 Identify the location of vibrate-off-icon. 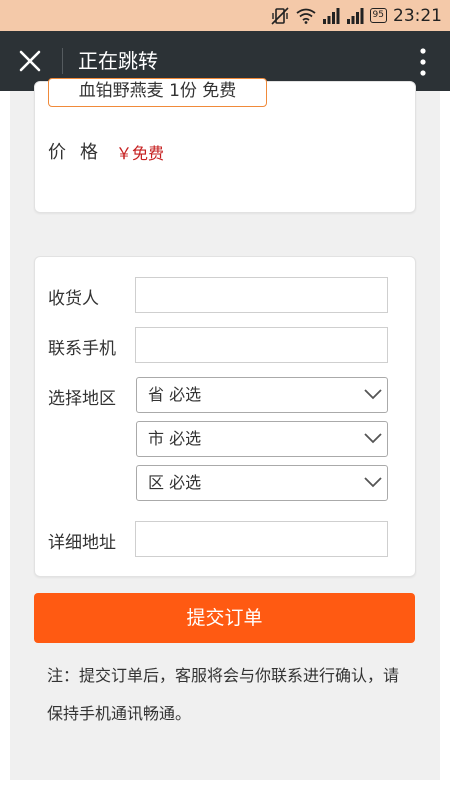
(280, 16).